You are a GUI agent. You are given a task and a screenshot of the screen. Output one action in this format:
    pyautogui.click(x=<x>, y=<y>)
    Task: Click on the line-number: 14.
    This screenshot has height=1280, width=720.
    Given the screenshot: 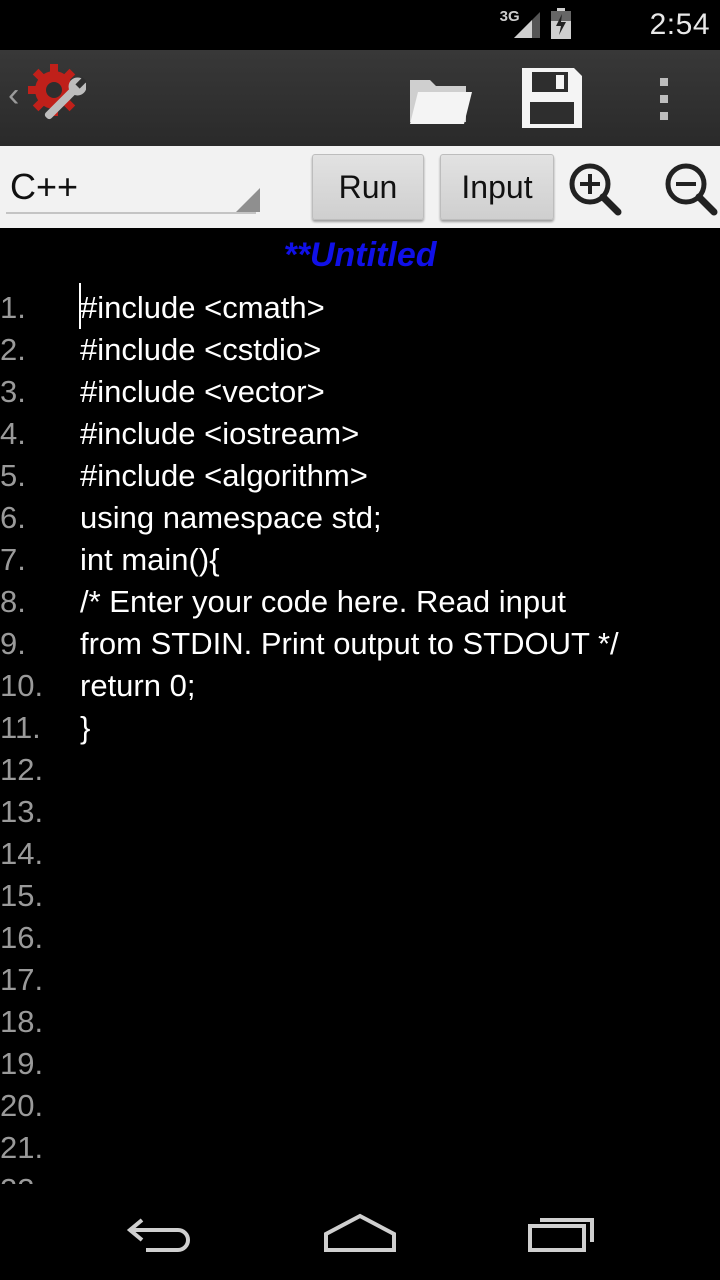 What is the action you would take?
    pyautogui.click(x=22, y=853)
    